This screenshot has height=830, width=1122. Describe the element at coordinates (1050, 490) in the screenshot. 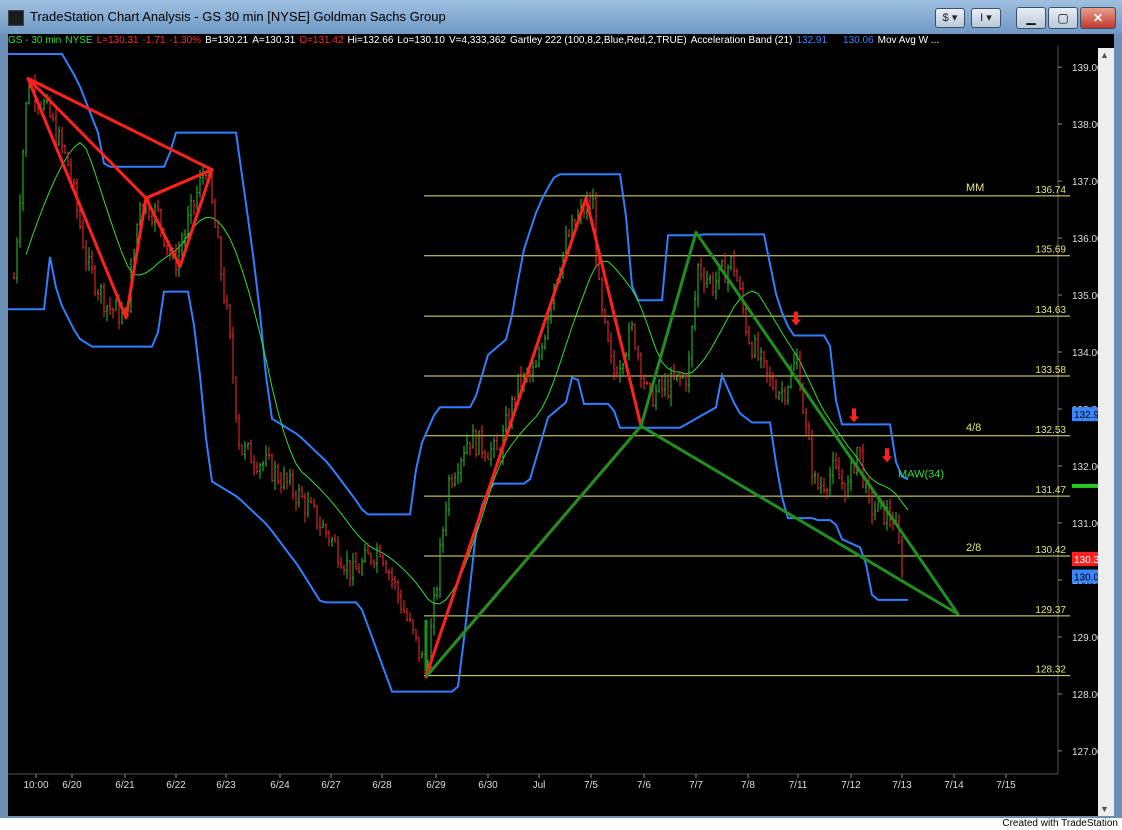

I see `murrey-level-label: 131.47` at that location.